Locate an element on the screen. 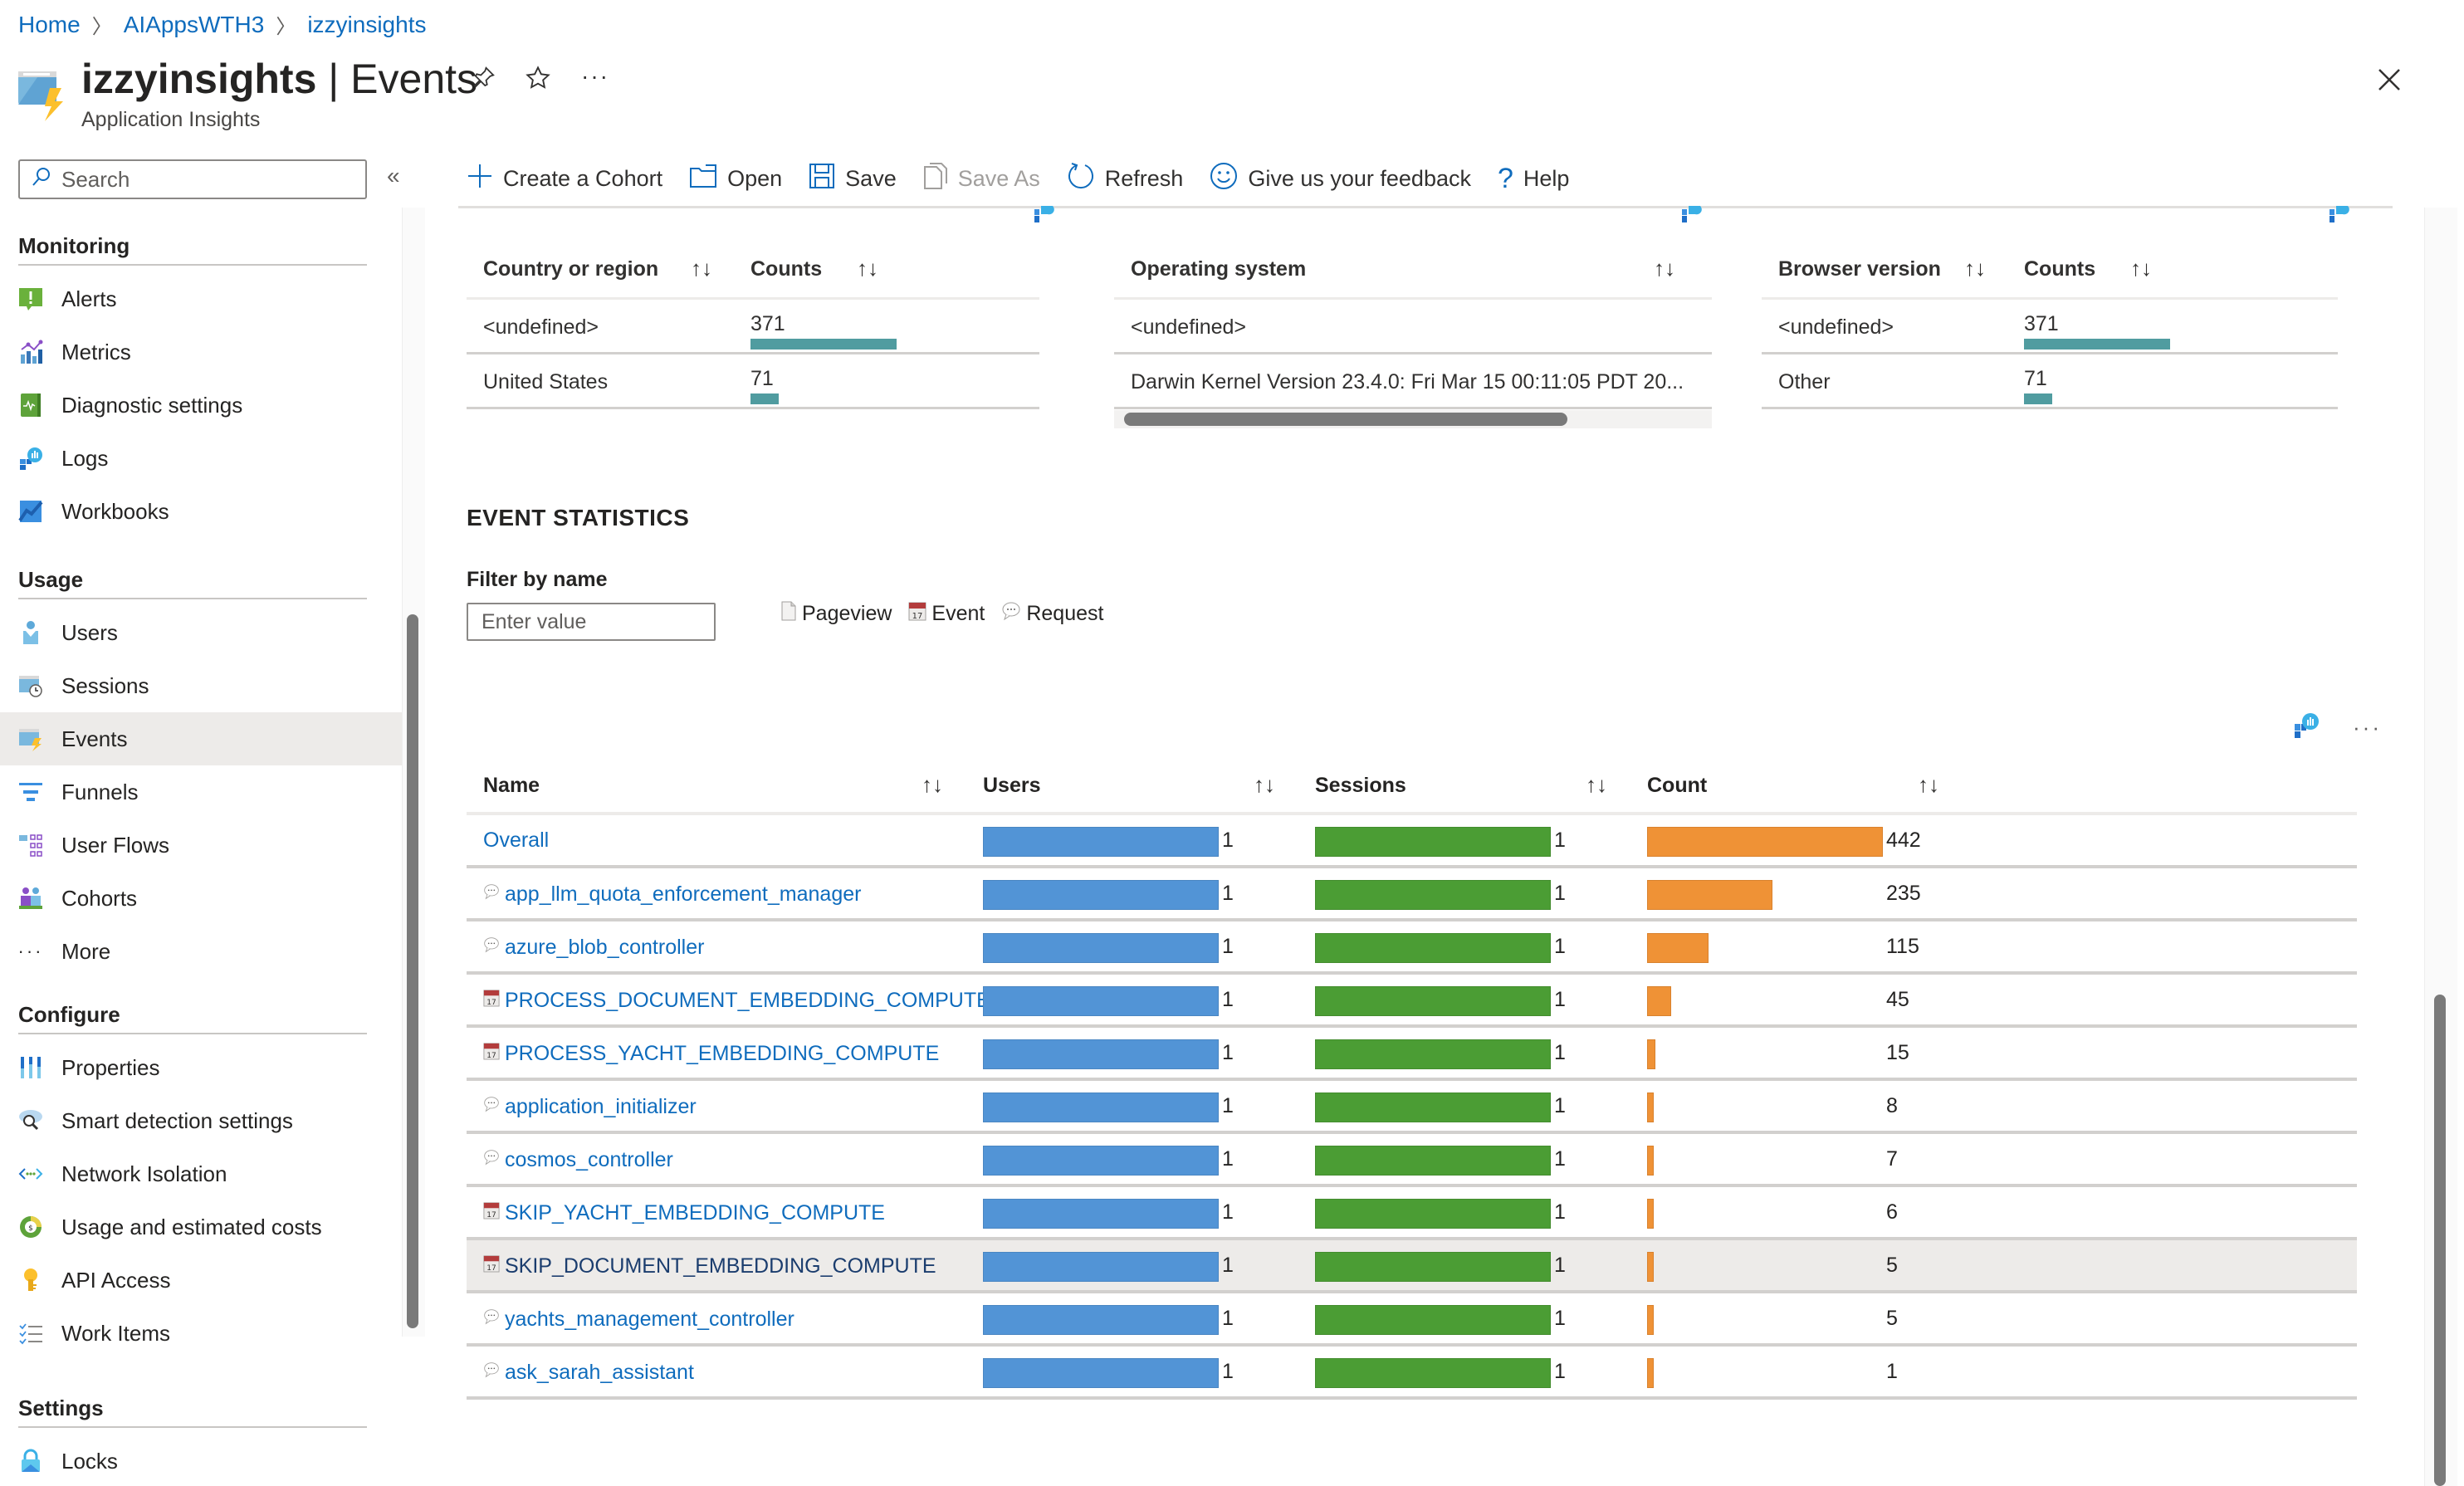 Image resolution: width=2464 pixels, height=1486 pixels. breadcrumb-resource-group: AIAppsWTH3 is located at coordinates (194, 25).